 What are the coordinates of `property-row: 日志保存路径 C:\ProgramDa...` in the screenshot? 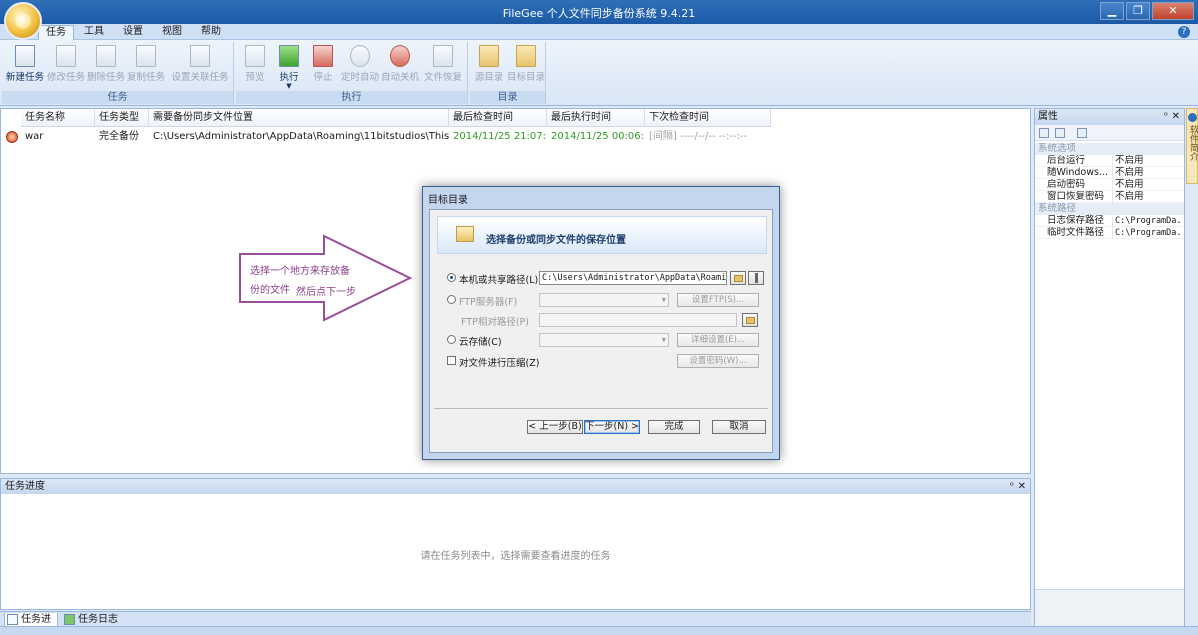 It's located at (1109, 221).